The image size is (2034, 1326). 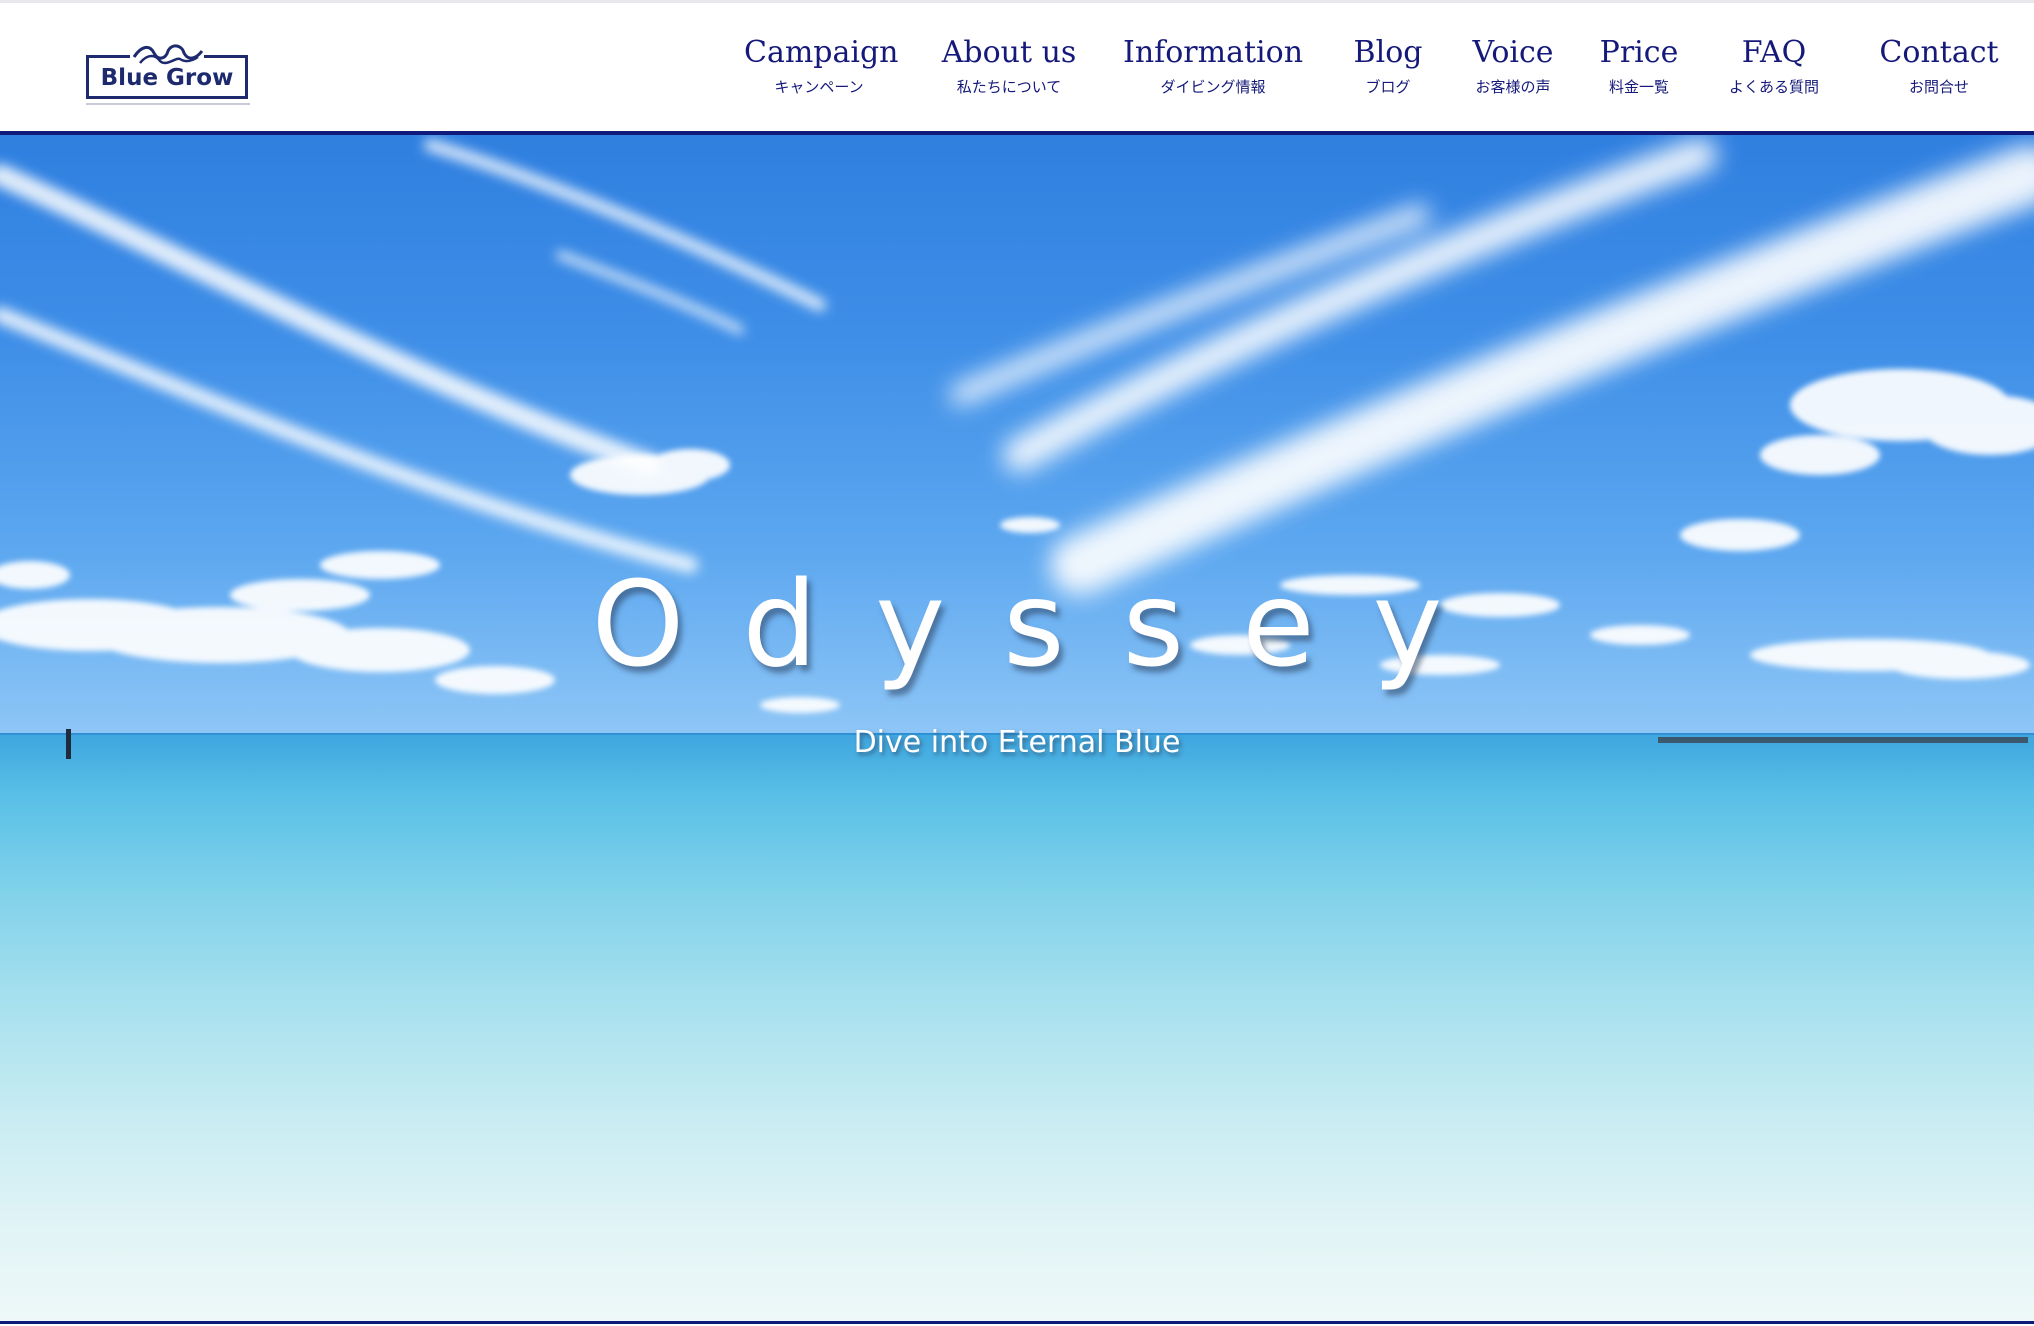 What do you see at coordinates (1017, 1322) in the screenshot?
I see `footer-divider` at bounding box center [1017, 1322].